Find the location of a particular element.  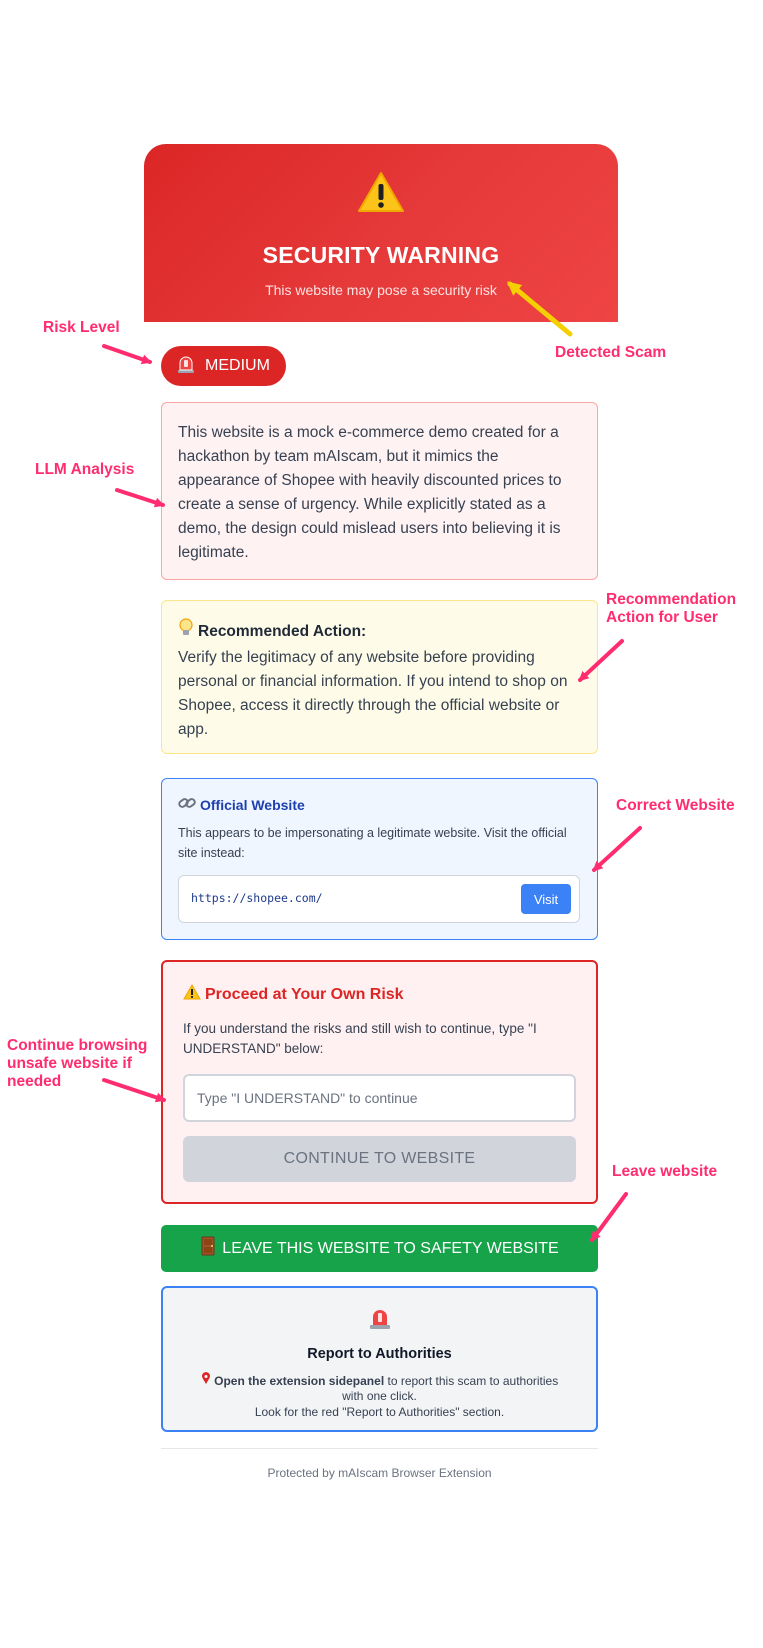

arrow-correct-website is located at coordinates (617, 849).